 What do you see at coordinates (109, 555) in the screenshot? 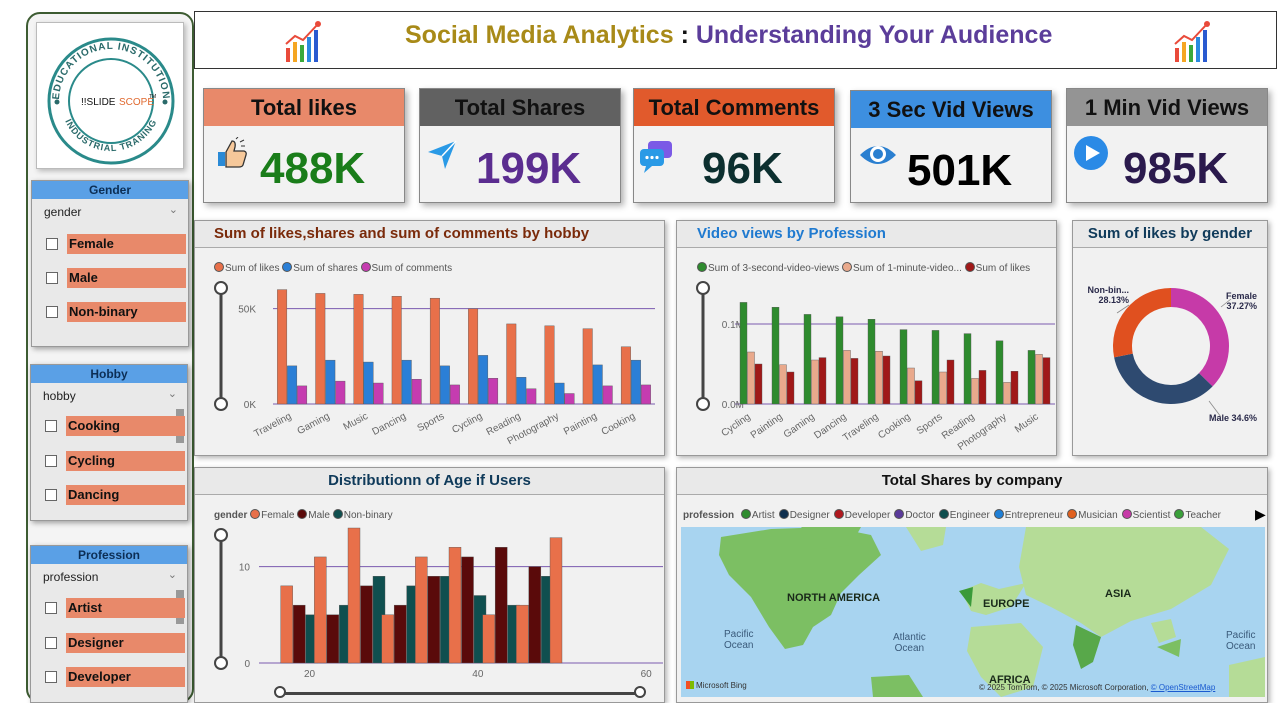
I see `profession-slicer-title: Profession` at bounding box center [109, 555].